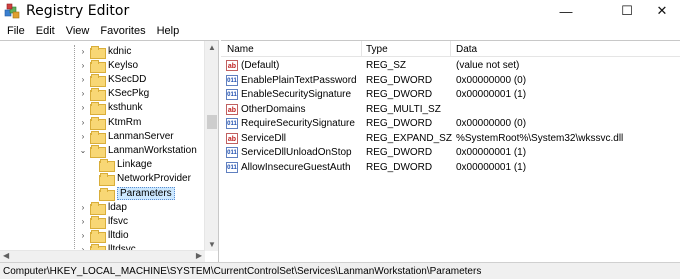 This screenshot has height=279, width=680. What do you see at coordinates (118, 221) in the screenshot?
I see `tree-item-label: lfsvc` at bounding box center [118, 221].